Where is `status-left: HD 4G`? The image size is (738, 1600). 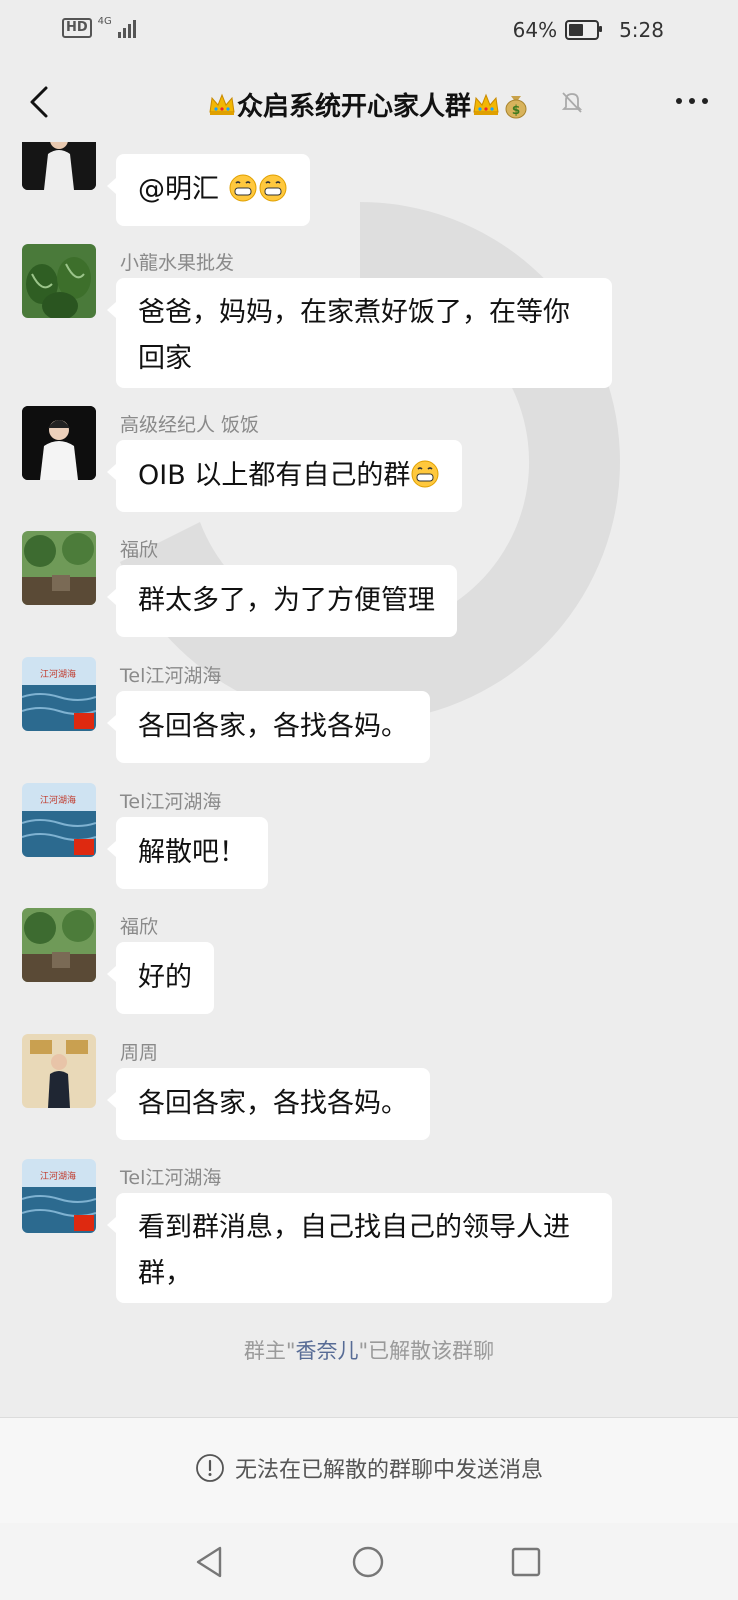 status-left: HD 4G is located at coordinates (101, 27).